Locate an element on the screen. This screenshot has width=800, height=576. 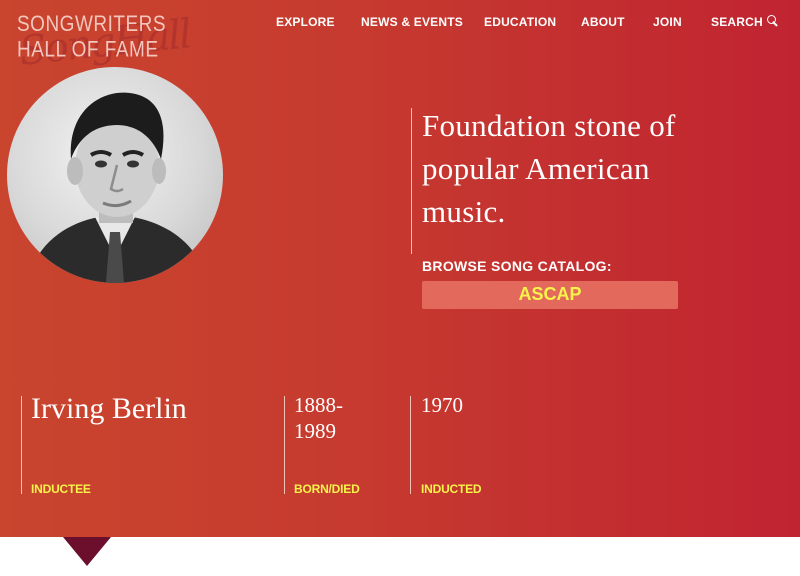
nav-education: EDUCATION is located at coordinates (520, 22).